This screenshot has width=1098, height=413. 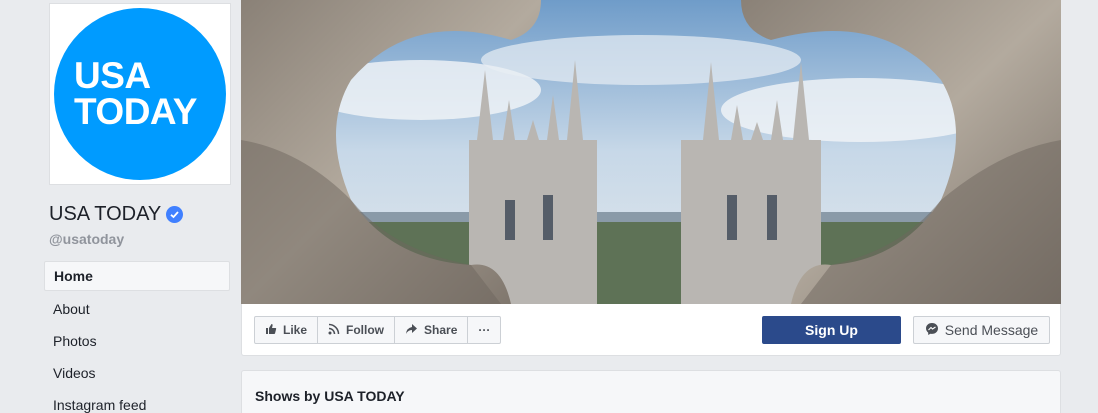 What do you see at coordinates (73, 276) in the screenshot?
I see `nav-item-label: Home` at bounding box center [73, 276].